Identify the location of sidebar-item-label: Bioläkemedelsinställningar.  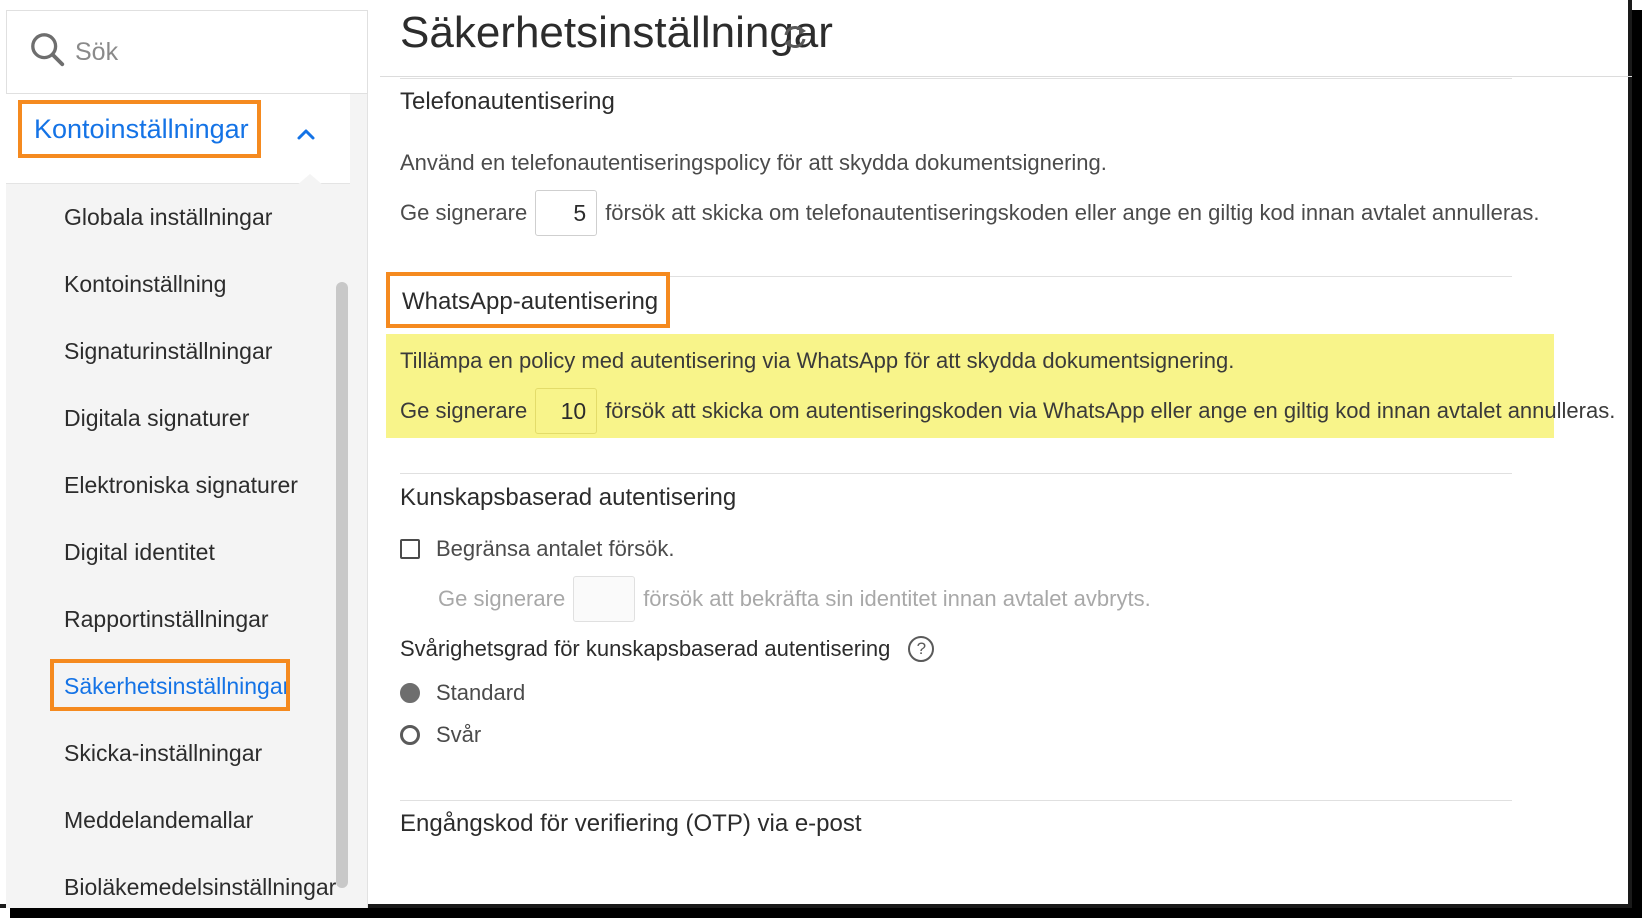
(200, 887).